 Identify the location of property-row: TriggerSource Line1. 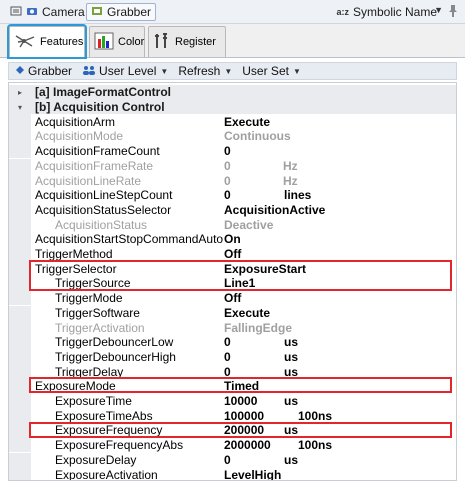
(232, 283).